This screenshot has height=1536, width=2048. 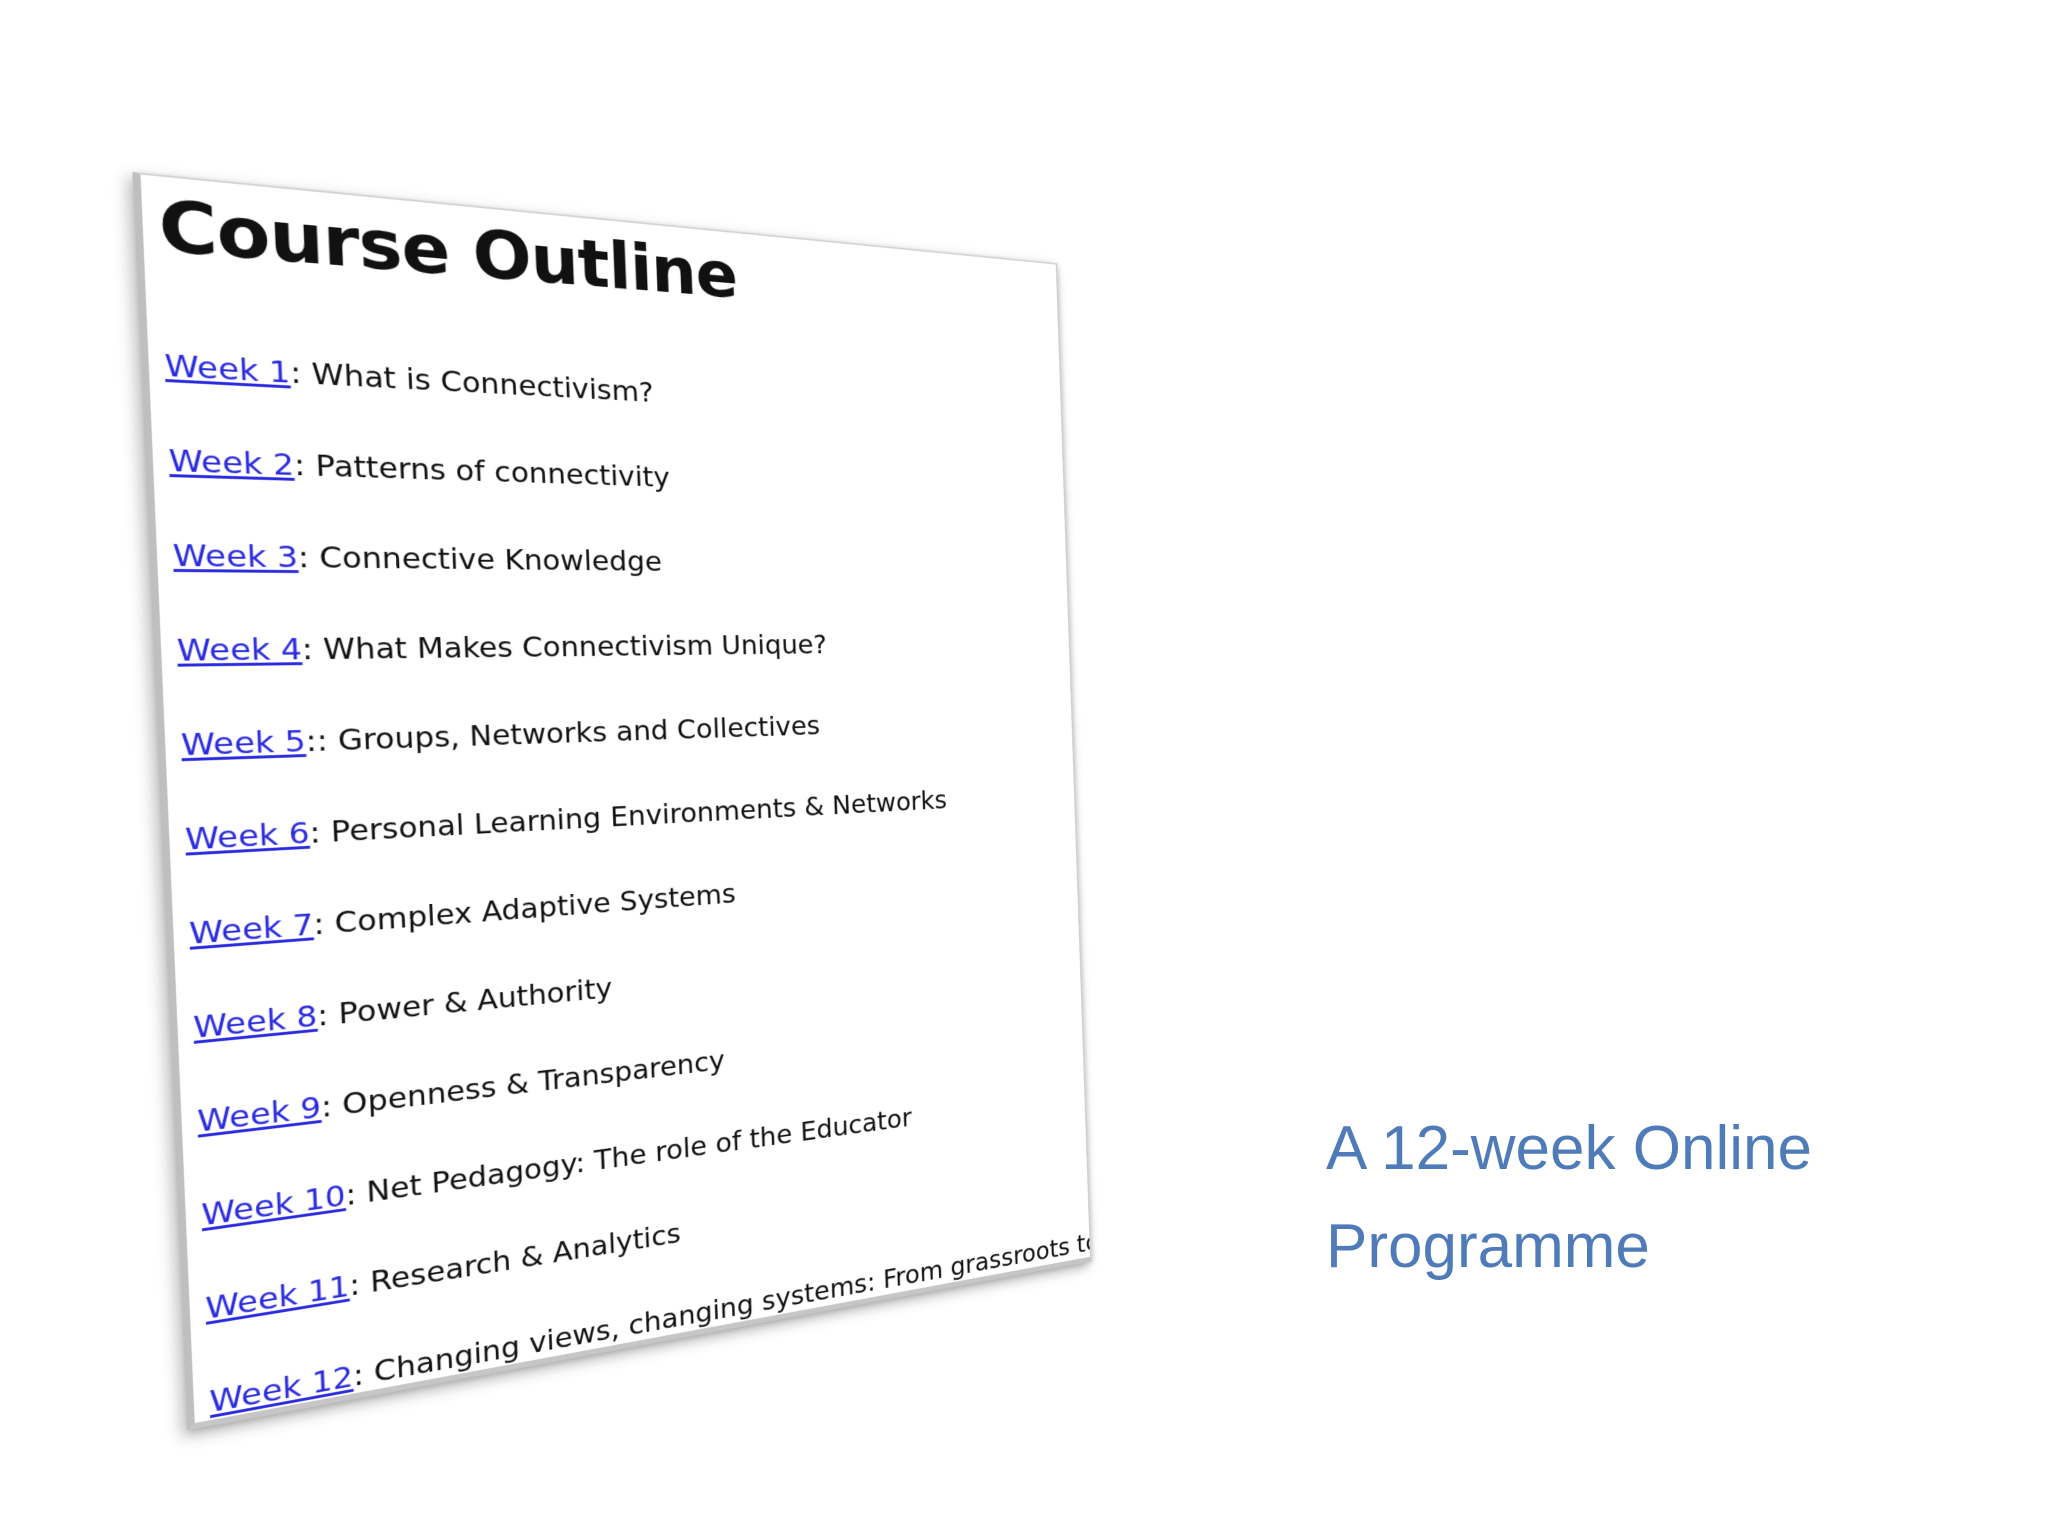 What do you see at coordinates (1488, 1246) in the screenshot?
I see `caption-line-2: Programme` at bounding box center [1488, 1246].